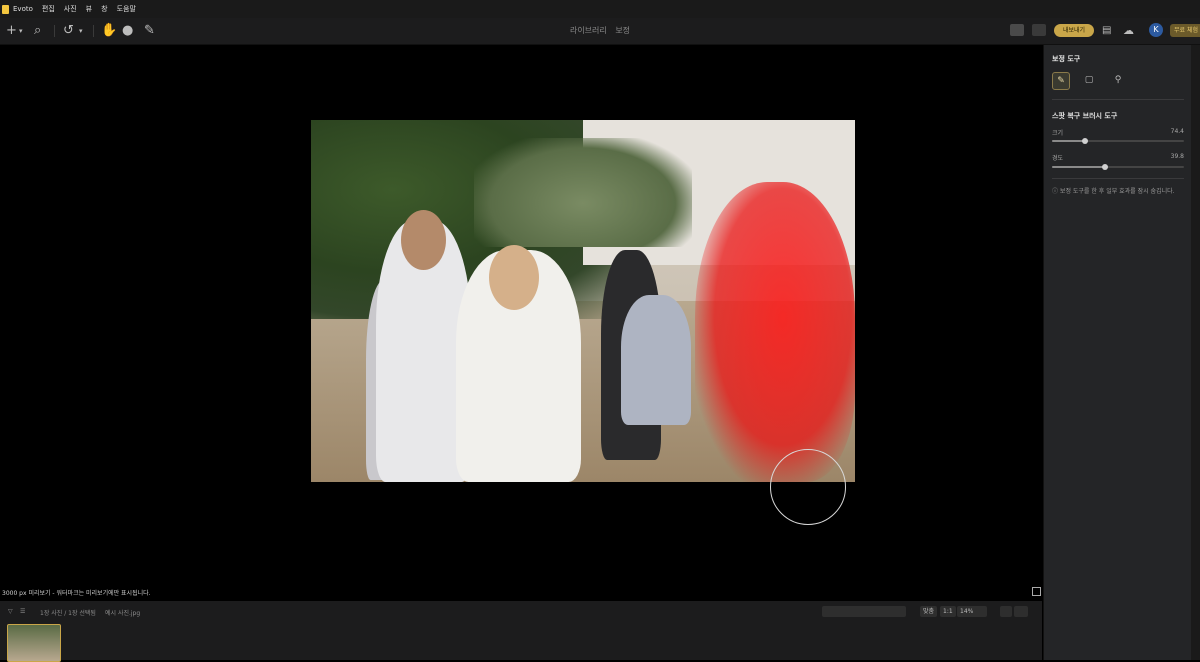 This screenshot has width=1200, height=662. I want to click on panel-title: 보정 도구, so click(1066, 59).